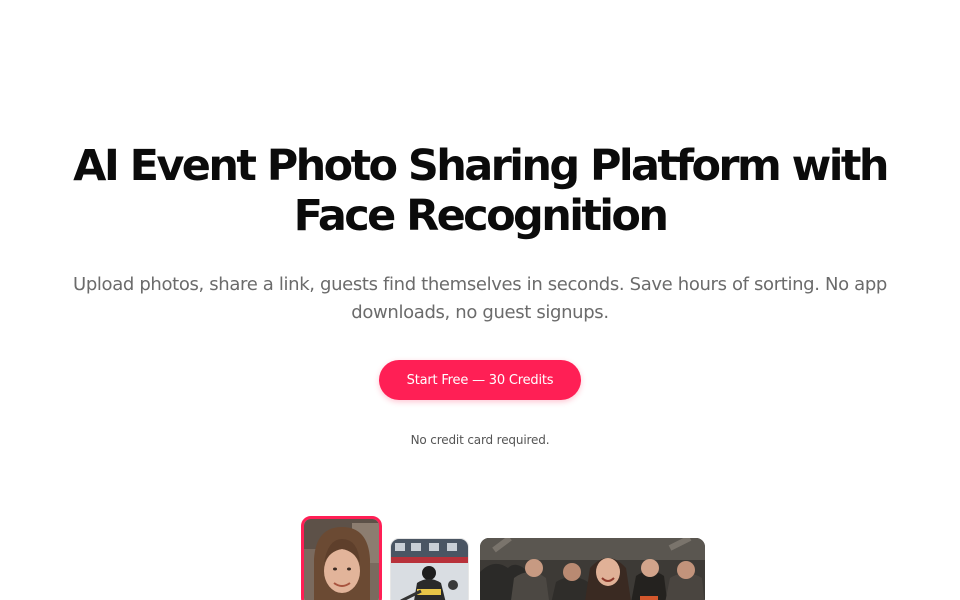  I want to click on party-photo-image, so click(592, 569).